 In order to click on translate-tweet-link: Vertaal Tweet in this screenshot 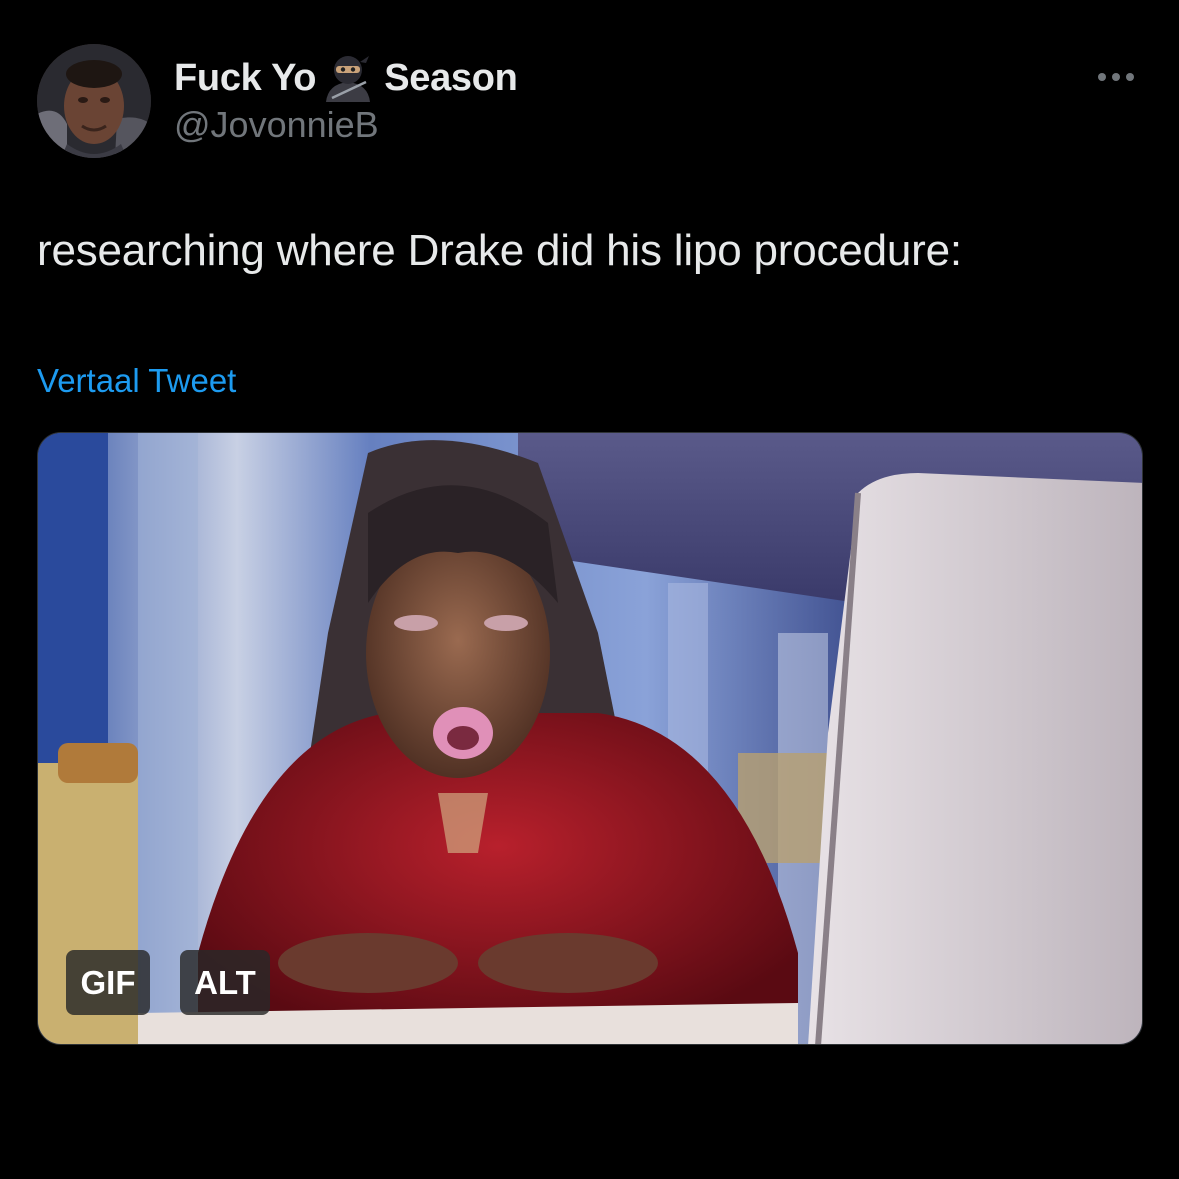, I will do `click(136, 381)`.